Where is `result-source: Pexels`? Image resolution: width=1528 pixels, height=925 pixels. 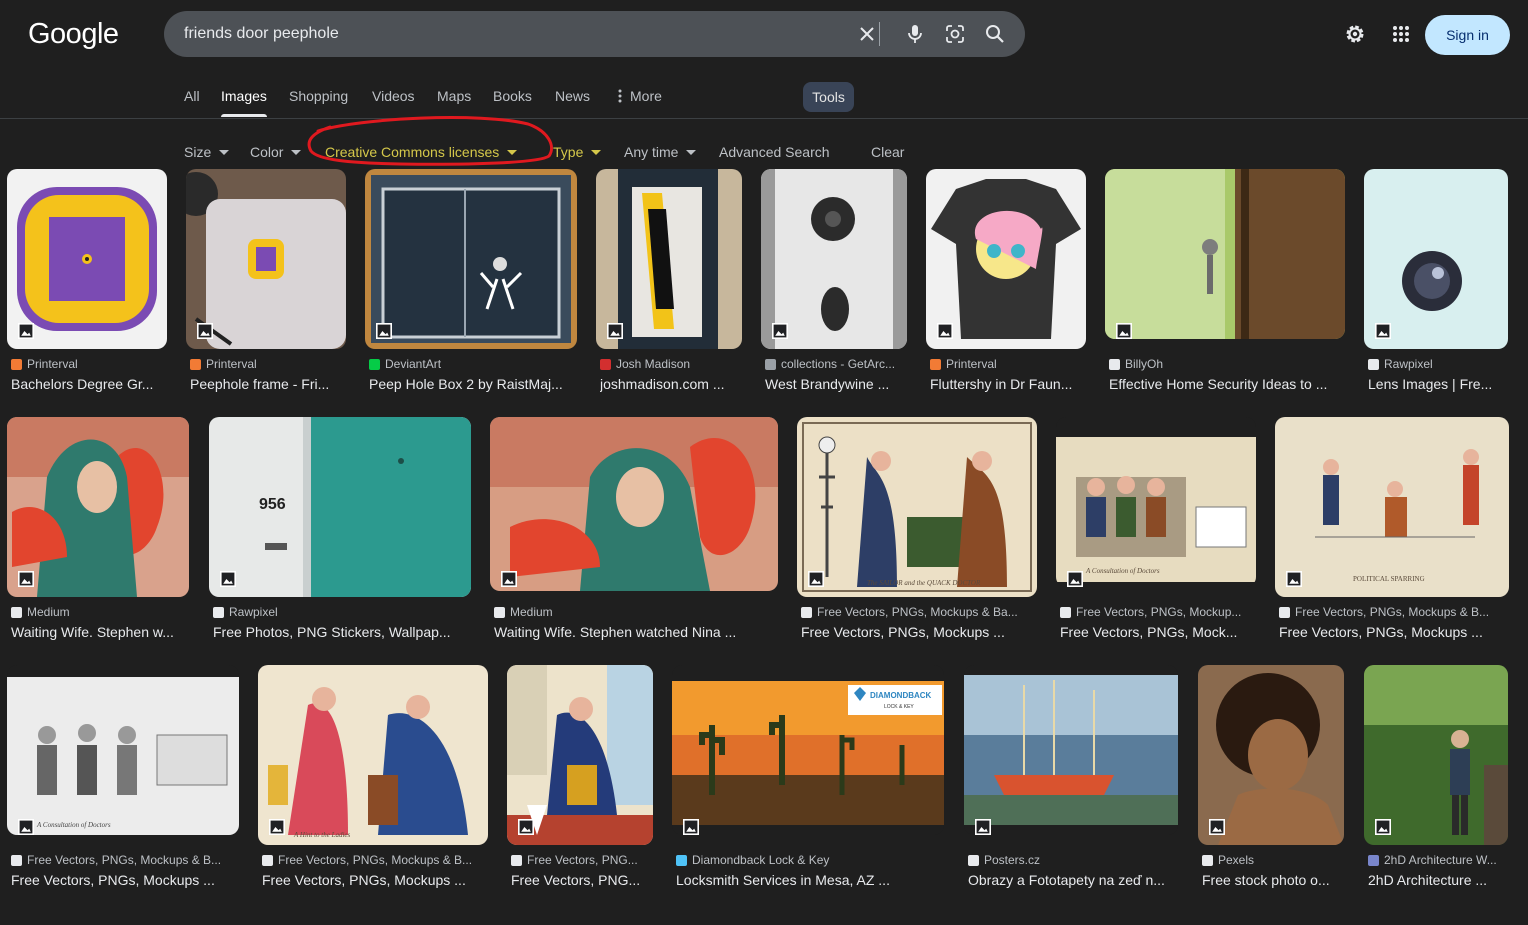
result-source: Pexels is located at coordinates (1275, 860).